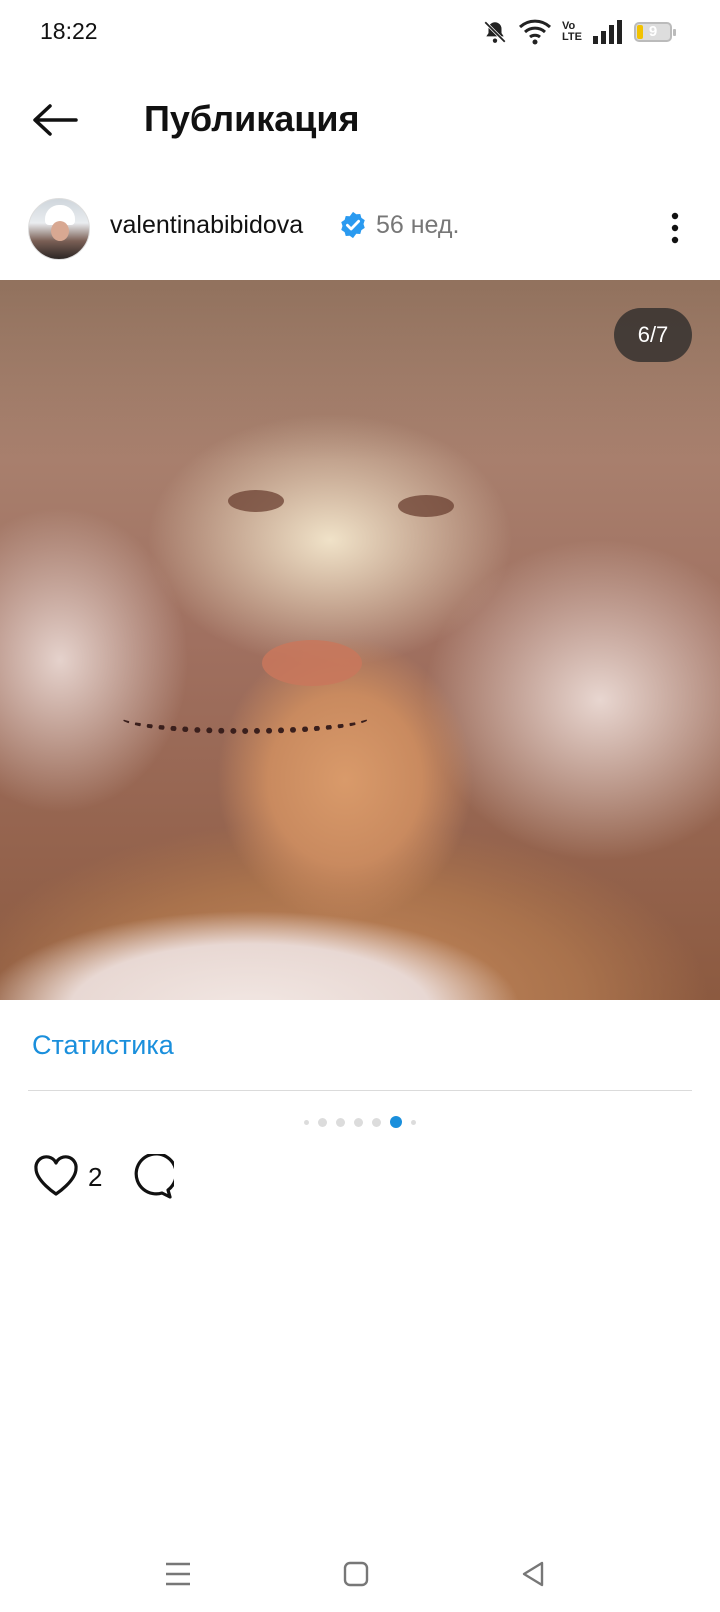 The height and width of the screenshot is (1612, 720). I want to click on signal-icon, so click(607, 32).